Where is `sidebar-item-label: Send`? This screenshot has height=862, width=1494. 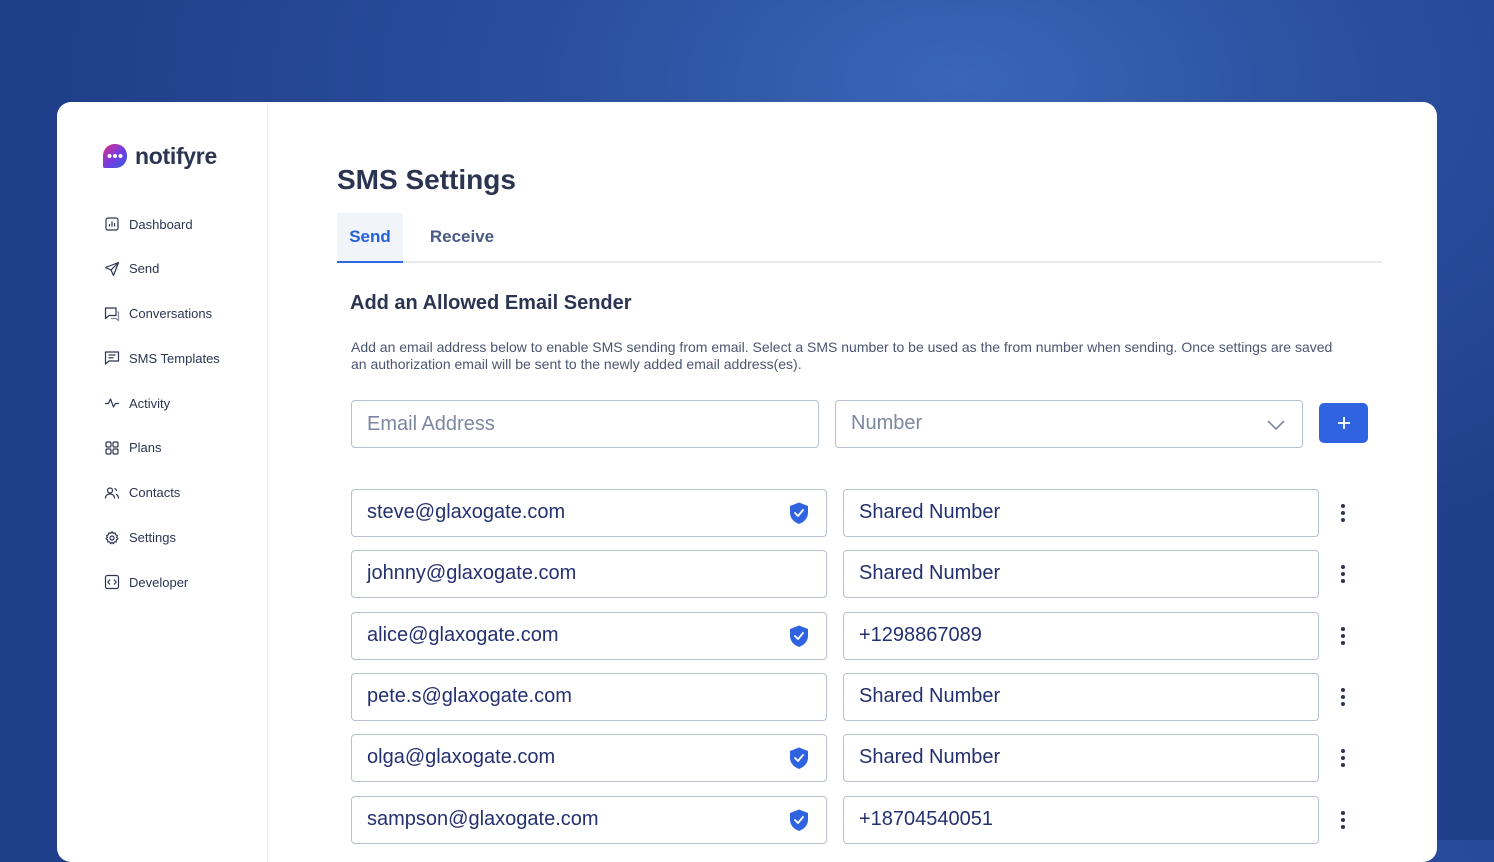
sidebar-item-label: Send is located at coordinates (144, 269).